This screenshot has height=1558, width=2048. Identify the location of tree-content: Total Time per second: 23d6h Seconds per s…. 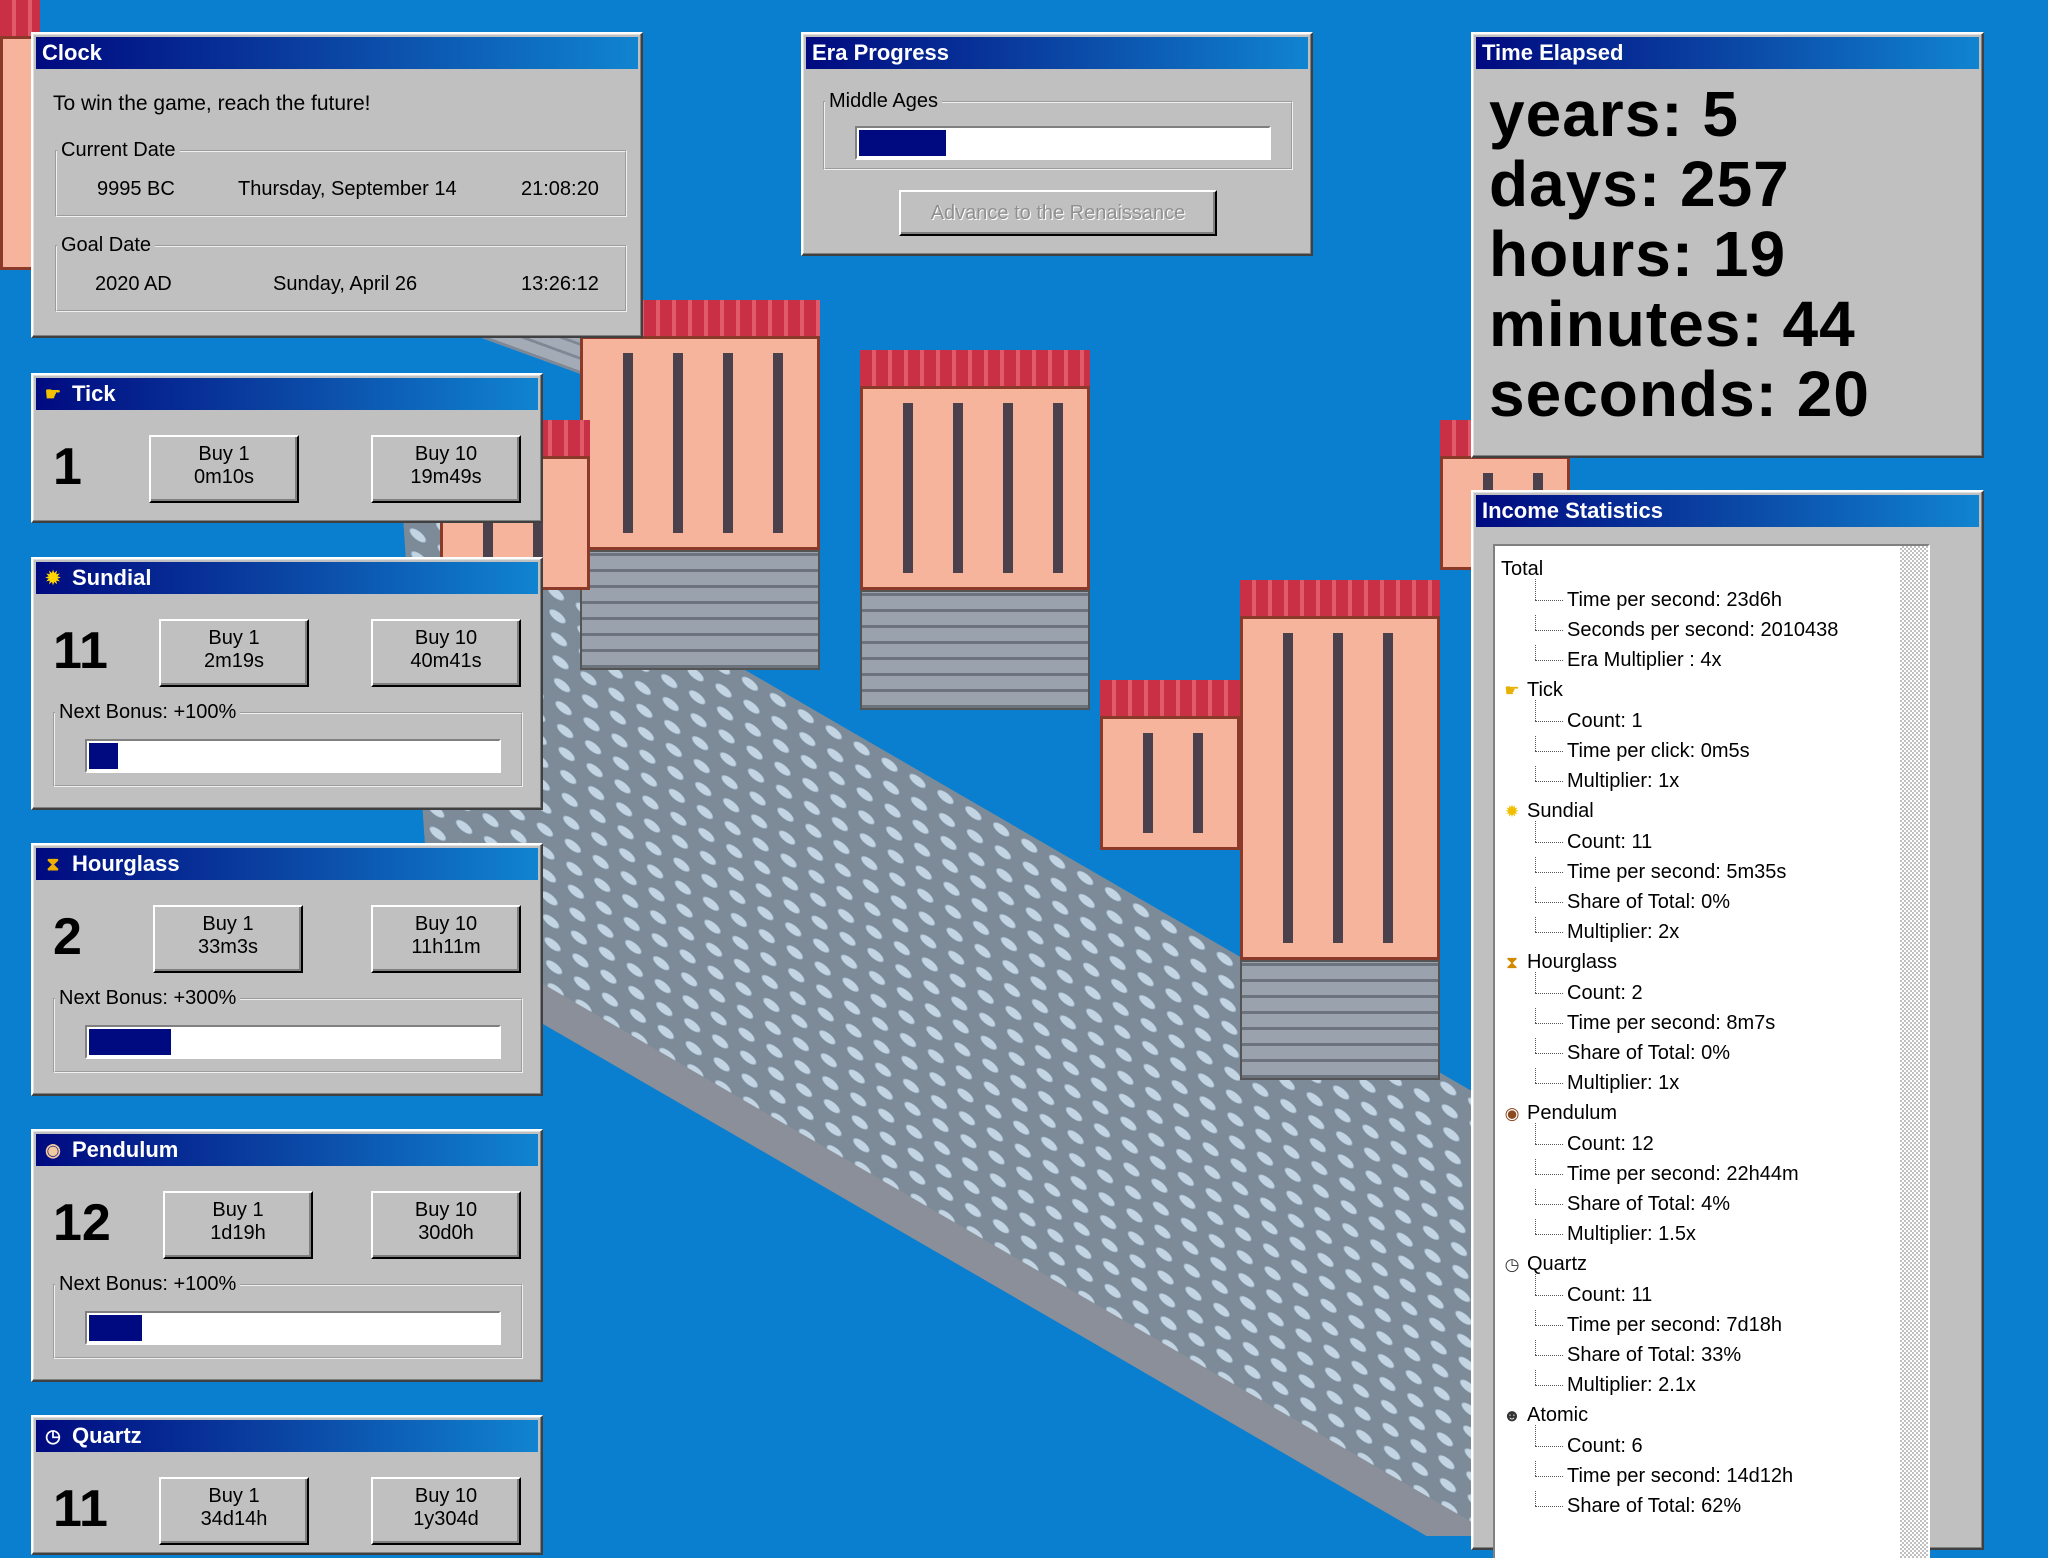
(1711, 1033).